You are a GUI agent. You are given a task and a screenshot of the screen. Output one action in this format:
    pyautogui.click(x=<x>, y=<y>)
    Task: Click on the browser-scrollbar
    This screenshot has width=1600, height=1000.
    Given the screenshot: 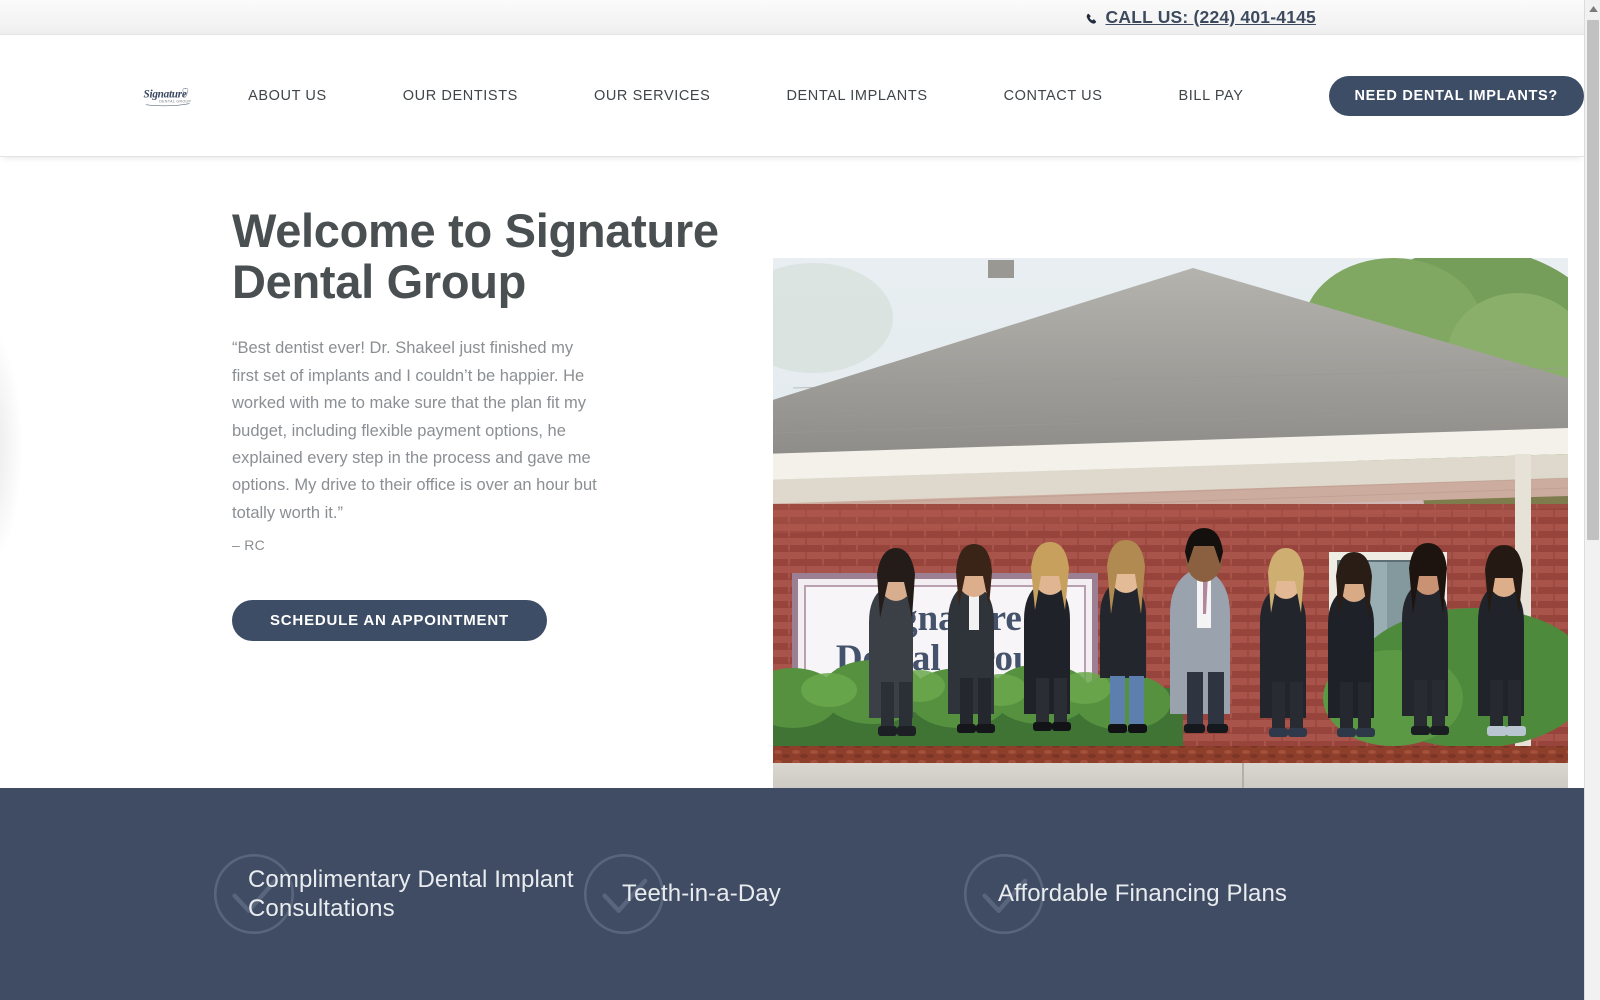 What is the action you would take?
    pyautogui.click(x=1592, y=500)
    